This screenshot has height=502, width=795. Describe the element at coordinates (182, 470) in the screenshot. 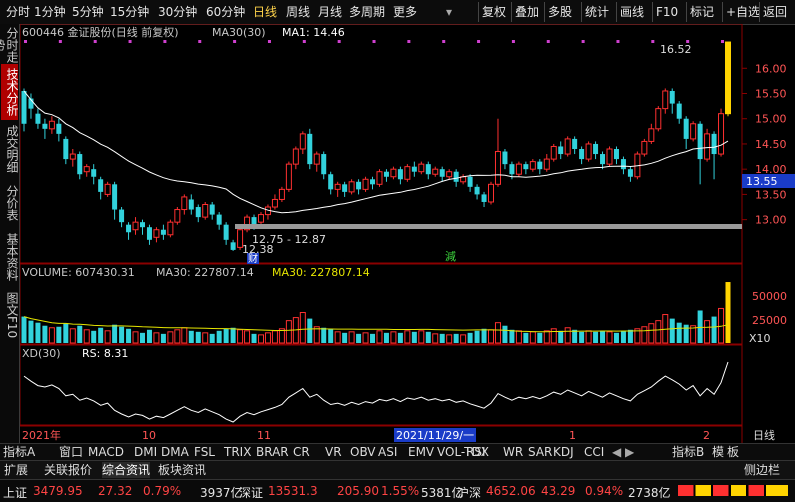

I see `tab-sector-news: 板块资讯` at that location.